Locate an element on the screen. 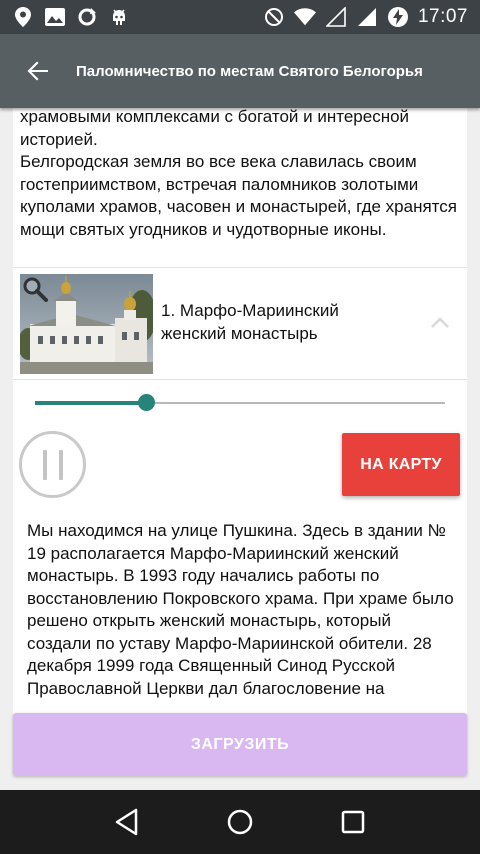 The height and width of the screenshot is (854, 480). slider-thumb is located at coordinates (146, 402).